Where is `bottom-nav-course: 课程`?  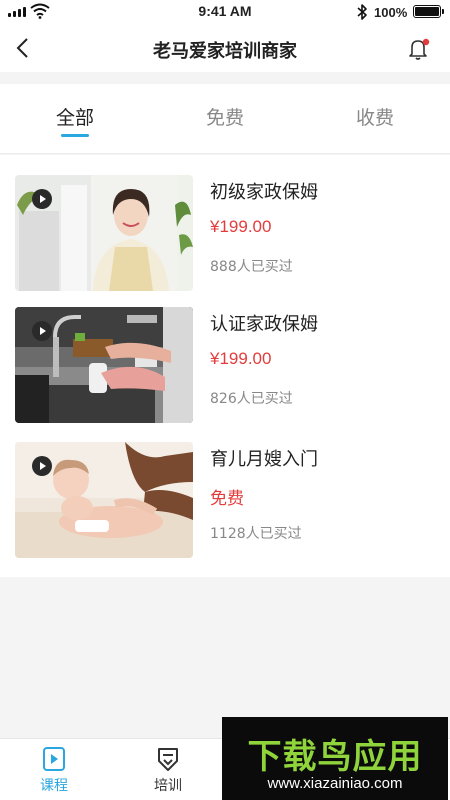 bottom-nav-course: 课程 is located at coordinates (54, 770).